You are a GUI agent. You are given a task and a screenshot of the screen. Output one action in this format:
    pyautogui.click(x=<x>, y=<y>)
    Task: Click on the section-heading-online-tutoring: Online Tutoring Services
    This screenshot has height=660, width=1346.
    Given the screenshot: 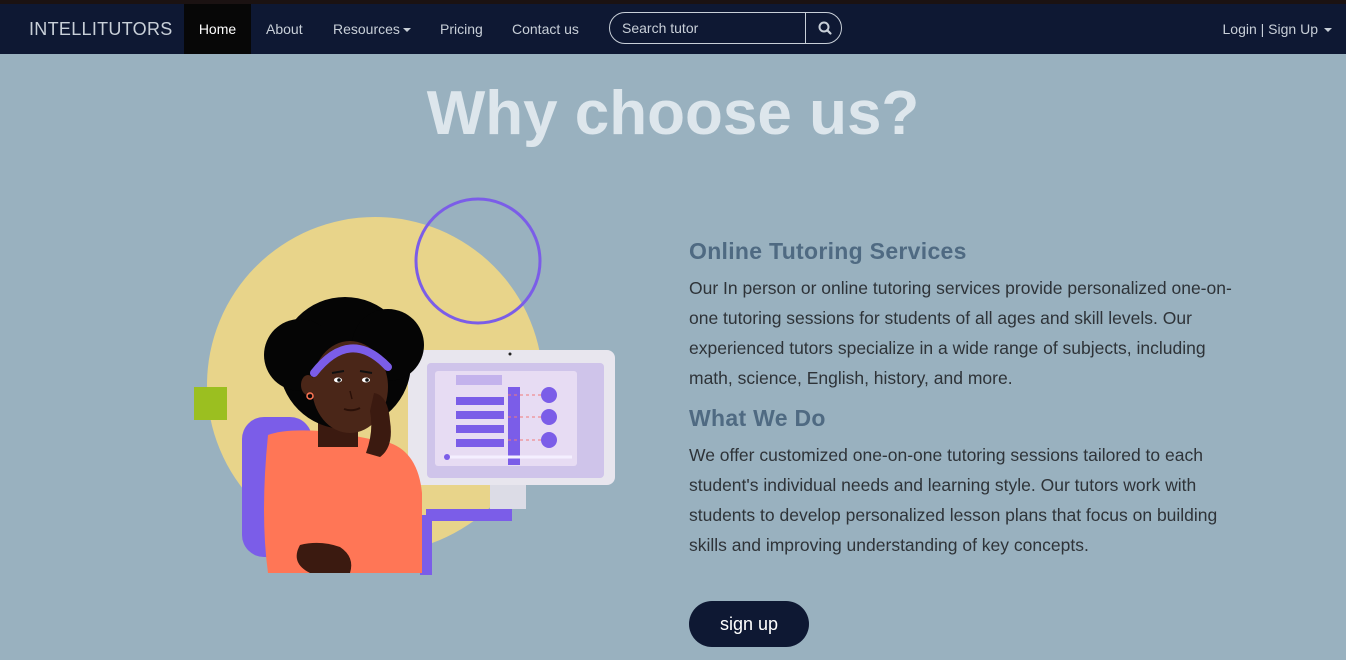 What is the action you would take?
    pyautogui.click(x=828, y=251)
    